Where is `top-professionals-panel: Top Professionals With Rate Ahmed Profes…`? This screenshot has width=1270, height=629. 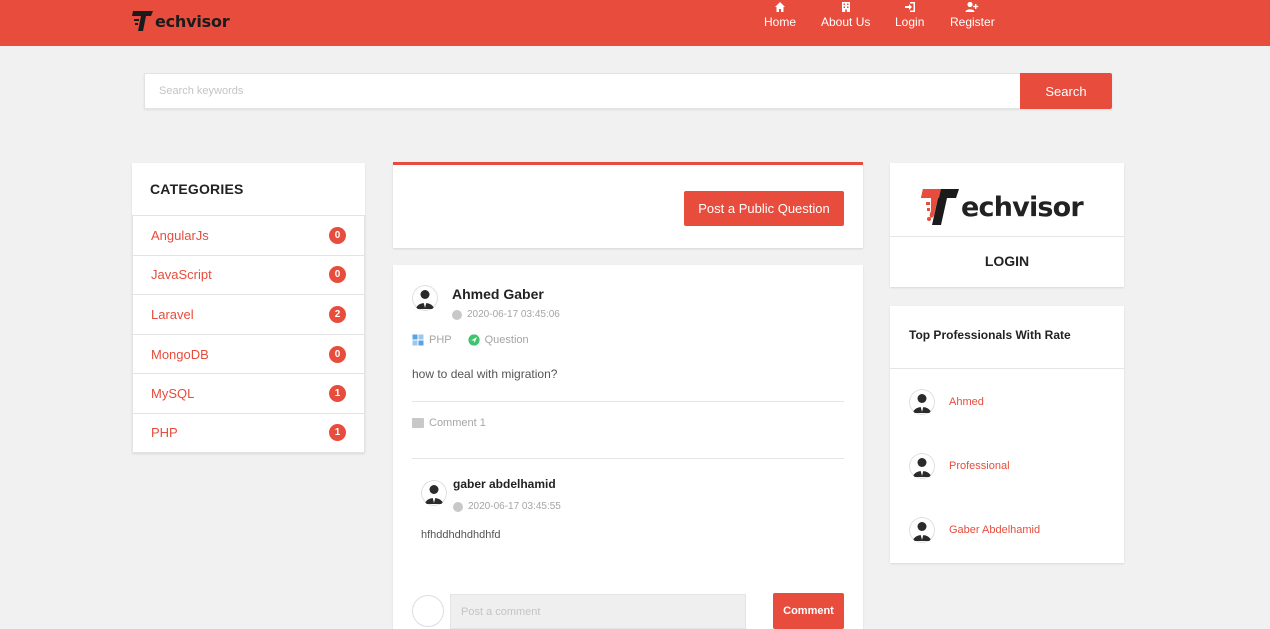 top-professionals-panel: Top Professionals With Rate Ahmed Profes… is located at coordinates (1007, 434).